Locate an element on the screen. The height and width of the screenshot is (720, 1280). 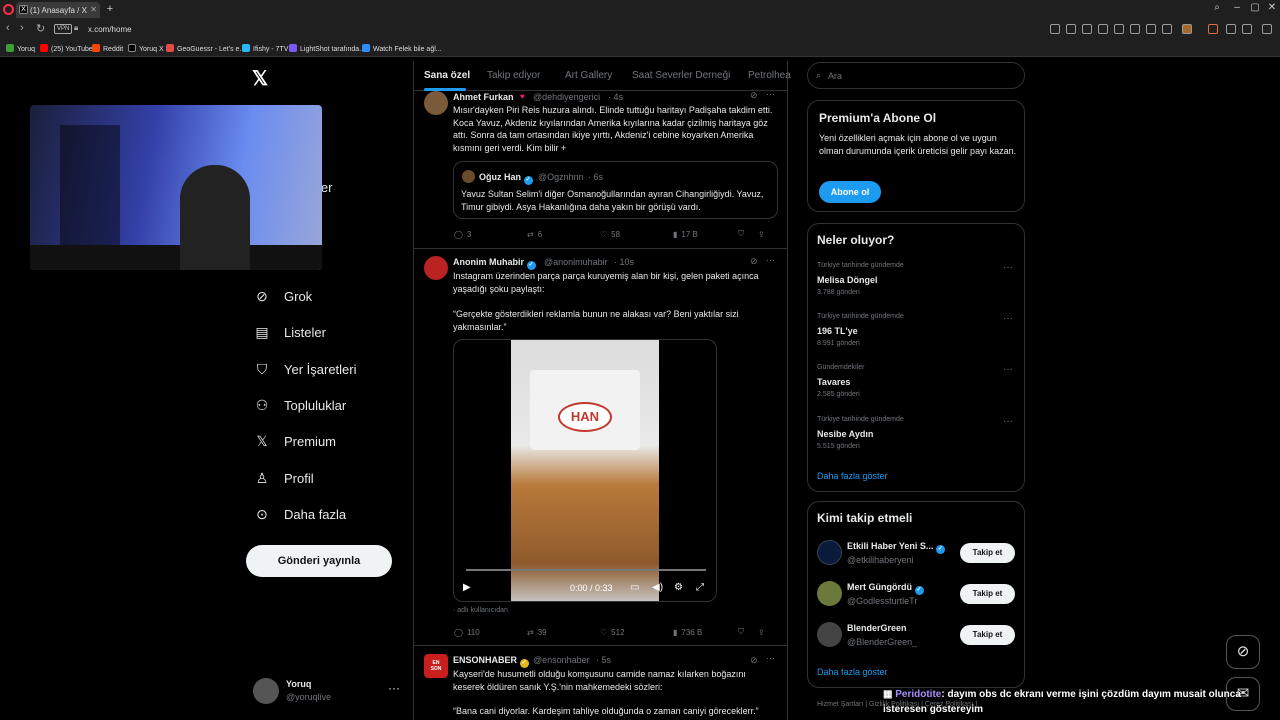
trend-count: 2.585 gönderi is located at coordinates (838, 394).